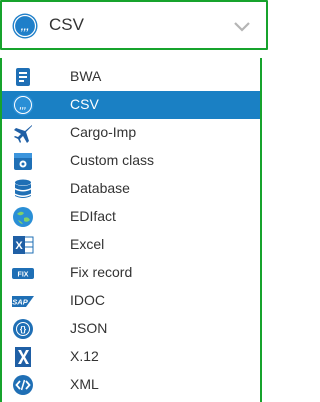 The height and width of the screenshot is (402, 320). I want to click on list-item-idoc: SAP IDOC, so click(131, 301).